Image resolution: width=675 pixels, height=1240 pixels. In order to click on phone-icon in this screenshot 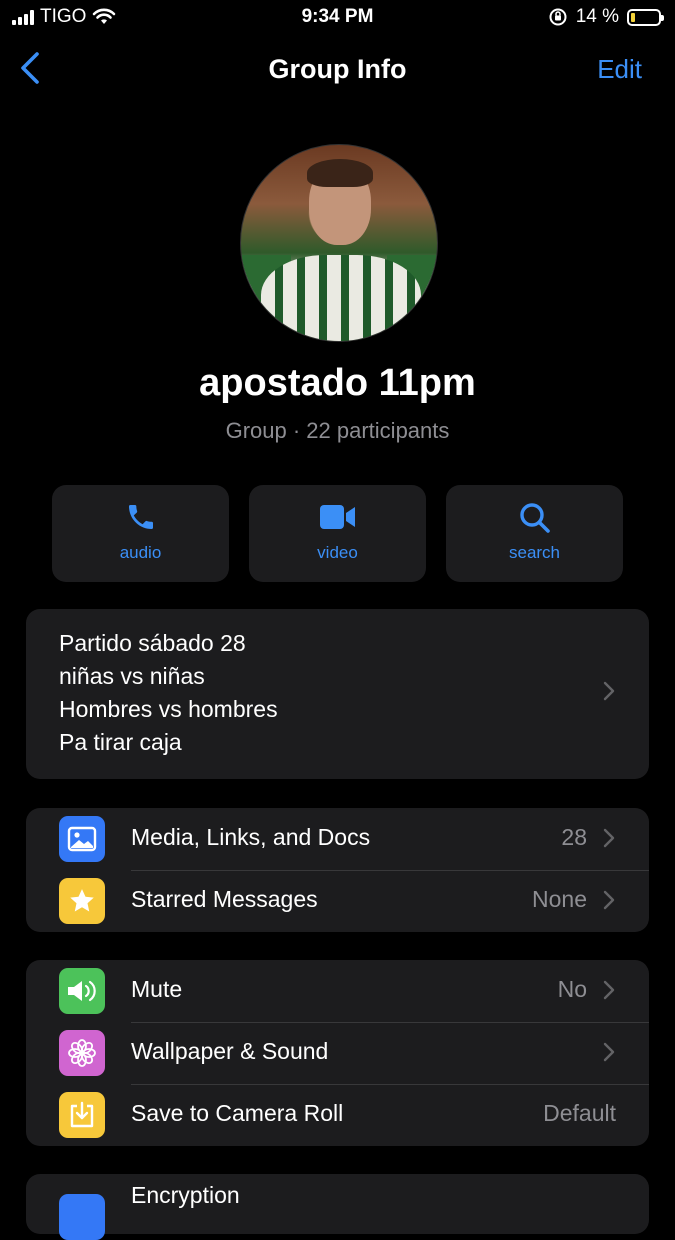, I will do `click(140, 517)`.